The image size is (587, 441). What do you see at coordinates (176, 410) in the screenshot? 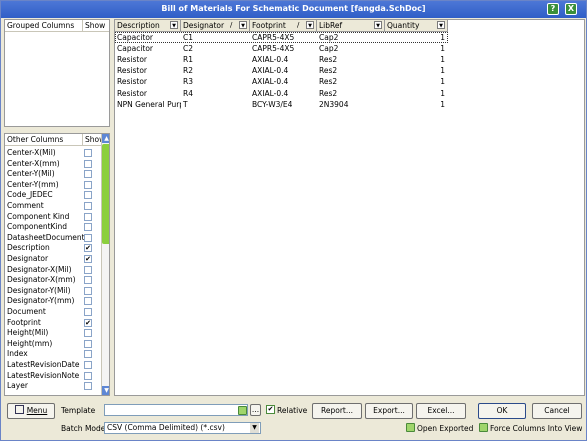
I see `template-input` at bounding box center [176, 410].